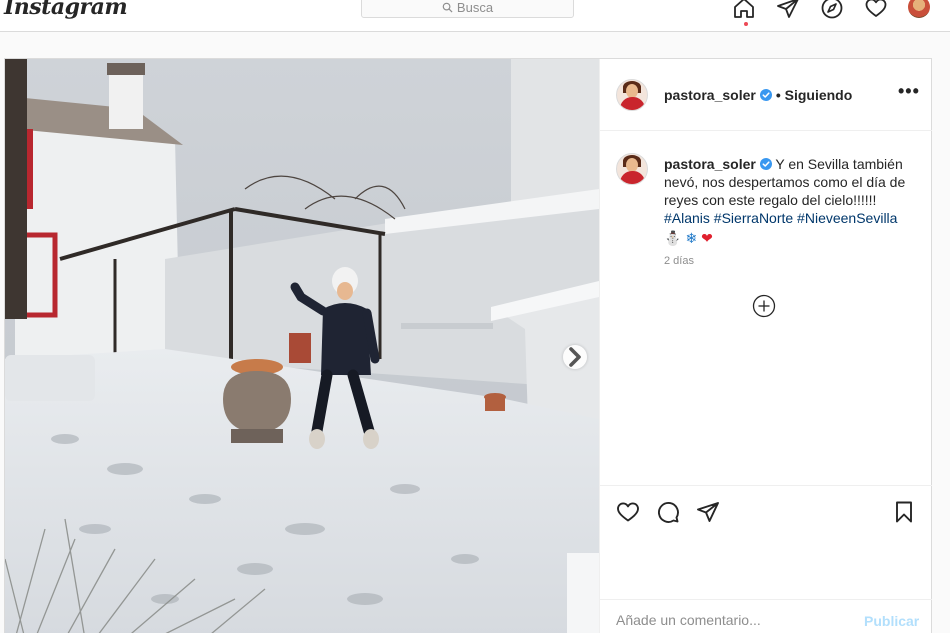  I want to click on follow-status: • Siguiendo, so click(814, 95).